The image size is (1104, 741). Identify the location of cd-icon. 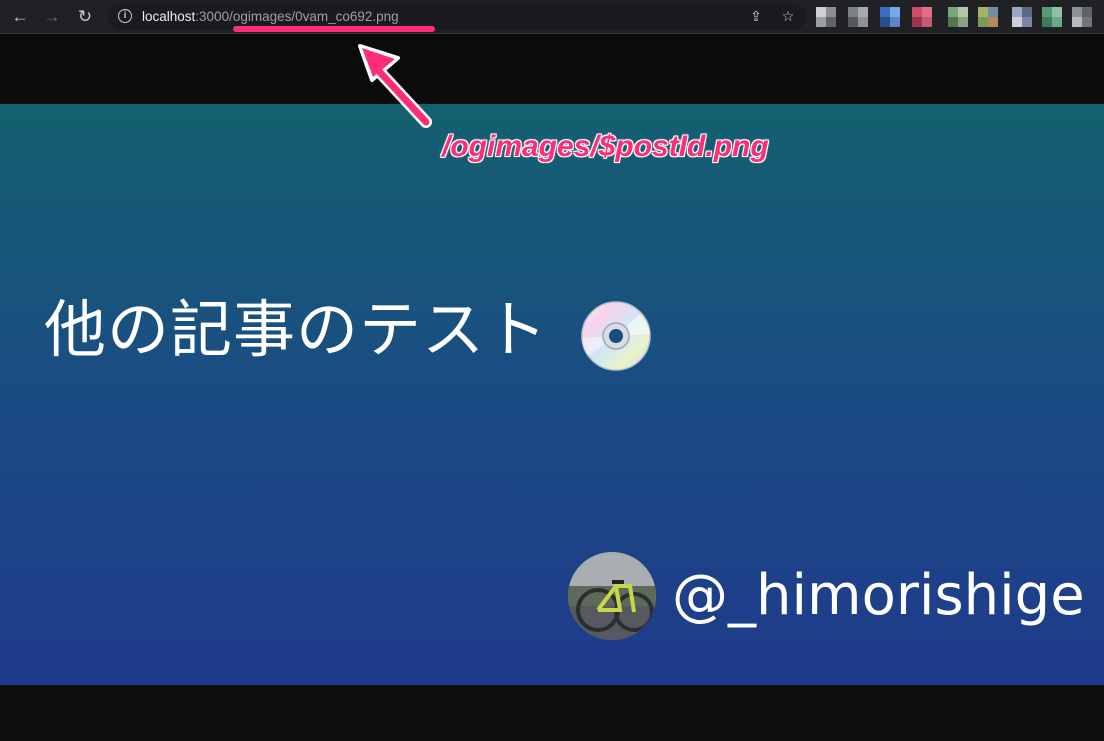
(616, 336).